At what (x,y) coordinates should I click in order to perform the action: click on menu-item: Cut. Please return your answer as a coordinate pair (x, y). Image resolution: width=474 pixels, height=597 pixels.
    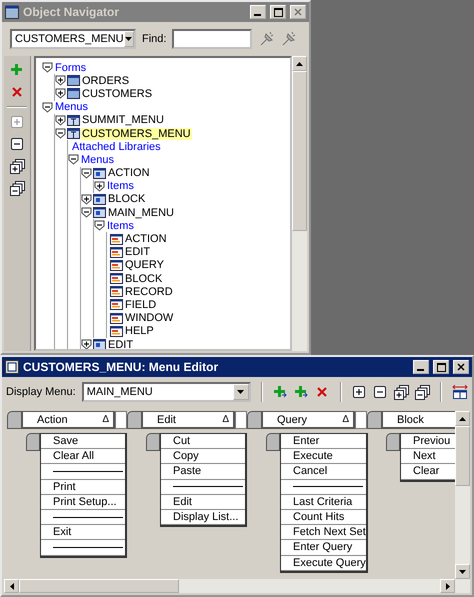
    Looking at the image, I should click on (203, 442).